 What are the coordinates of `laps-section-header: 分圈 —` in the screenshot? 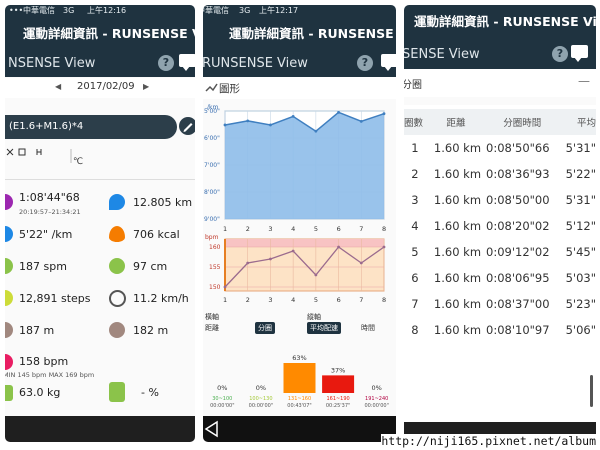 It's located at (500, 83).